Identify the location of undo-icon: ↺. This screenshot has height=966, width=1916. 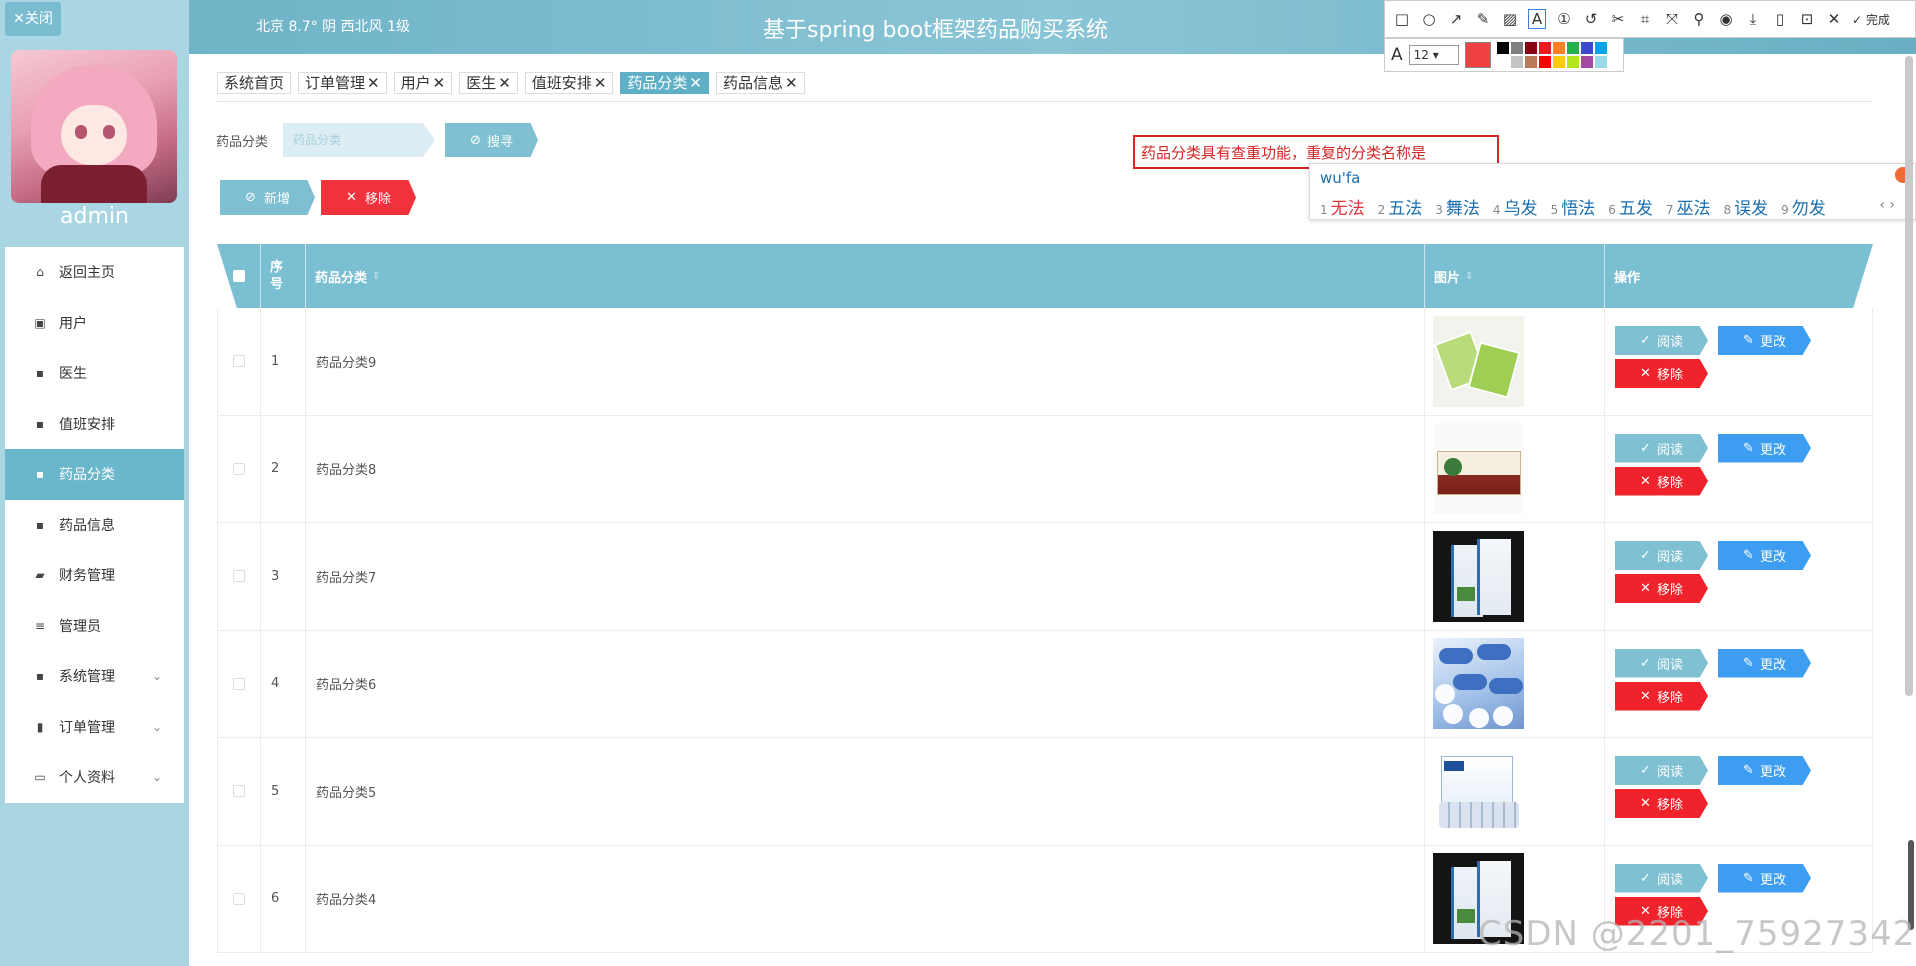
(1591, 19).